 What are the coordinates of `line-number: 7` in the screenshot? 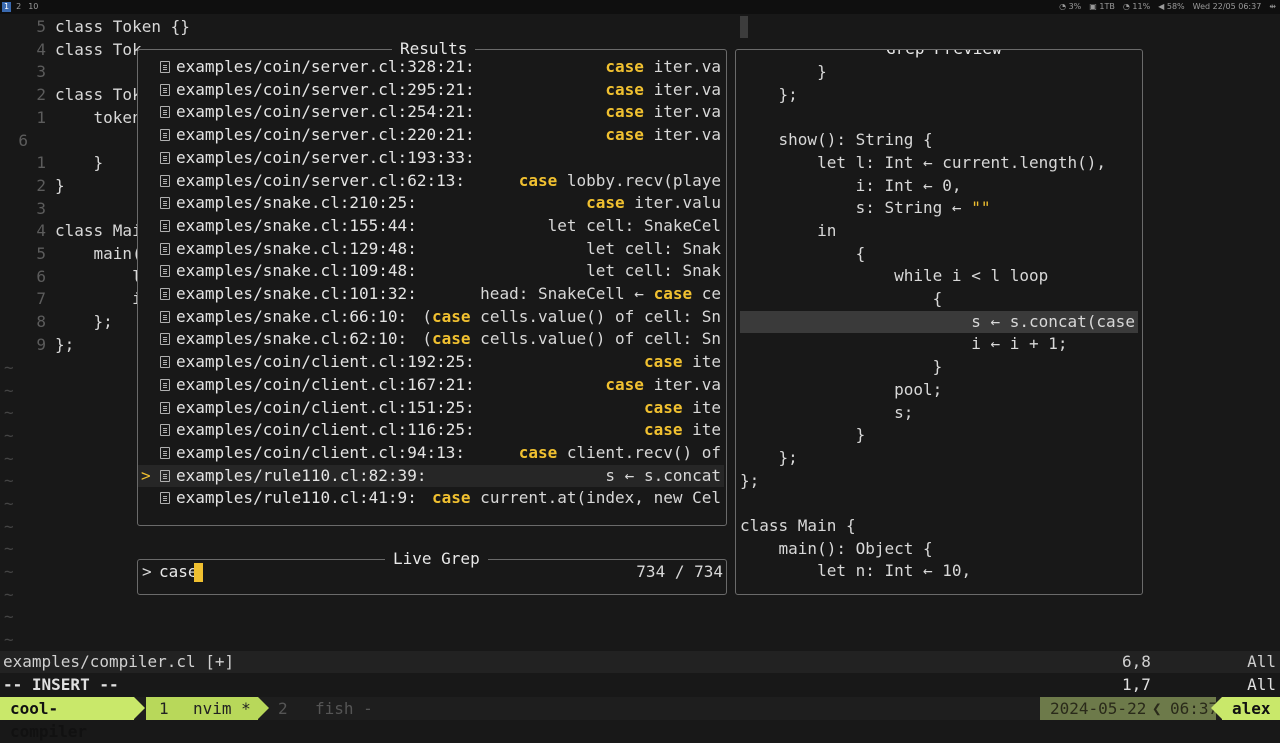 It's located at (41, 298).